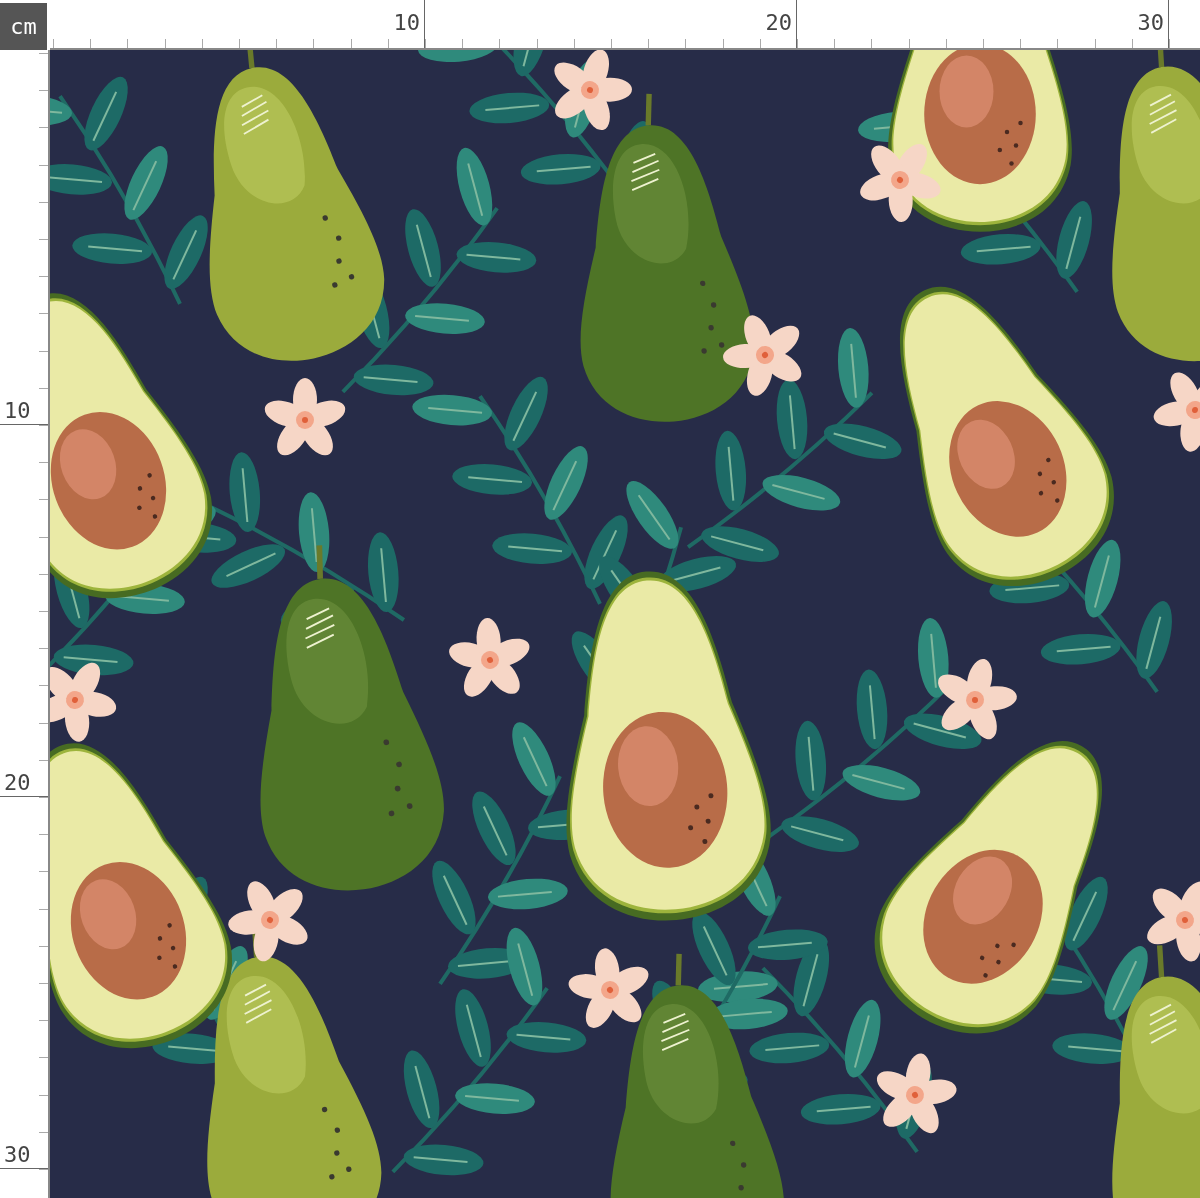 The height and width of the screenshot is (1198, 1200). What do you see at coordinates (23, 26) in the screenshot?
I see `unit-label: cm` at bounding box center [23, 26].